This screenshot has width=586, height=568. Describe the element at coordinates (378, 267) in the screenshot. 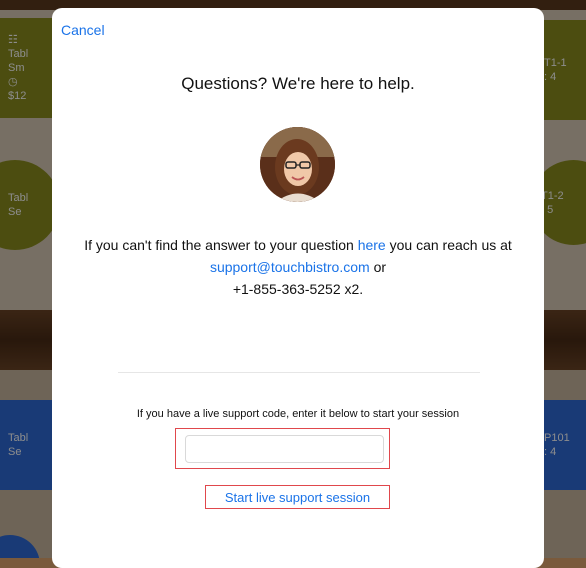

I see `help-text-part: or` at that location.